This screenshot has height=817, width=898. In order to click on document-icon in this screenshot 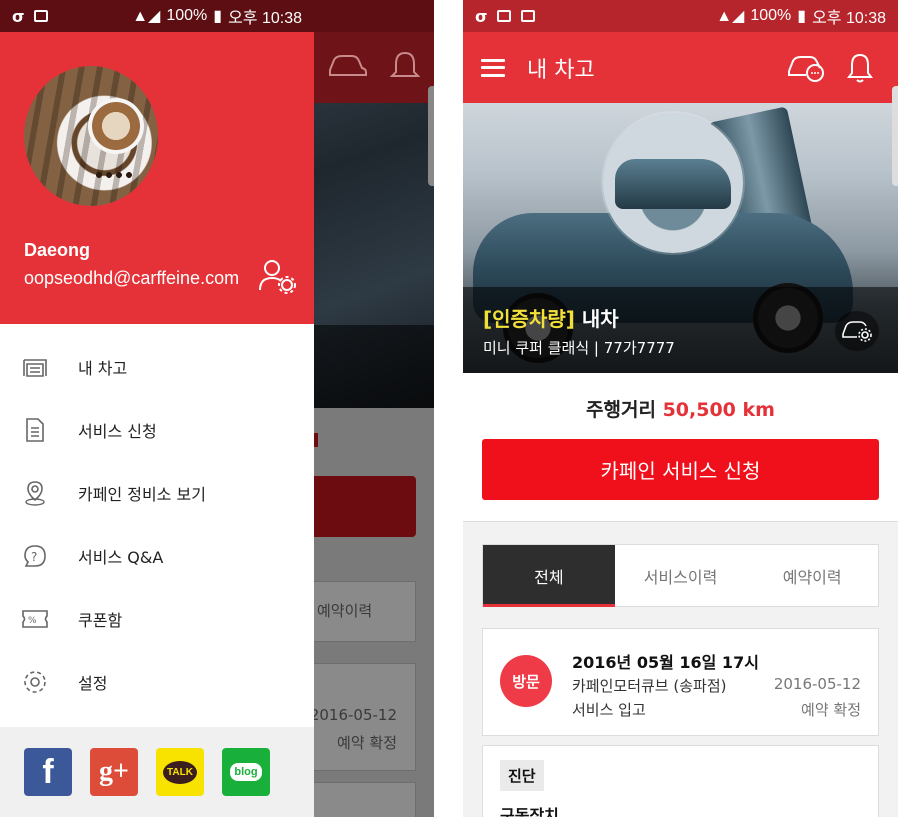, I will do `click(35, 430)`.